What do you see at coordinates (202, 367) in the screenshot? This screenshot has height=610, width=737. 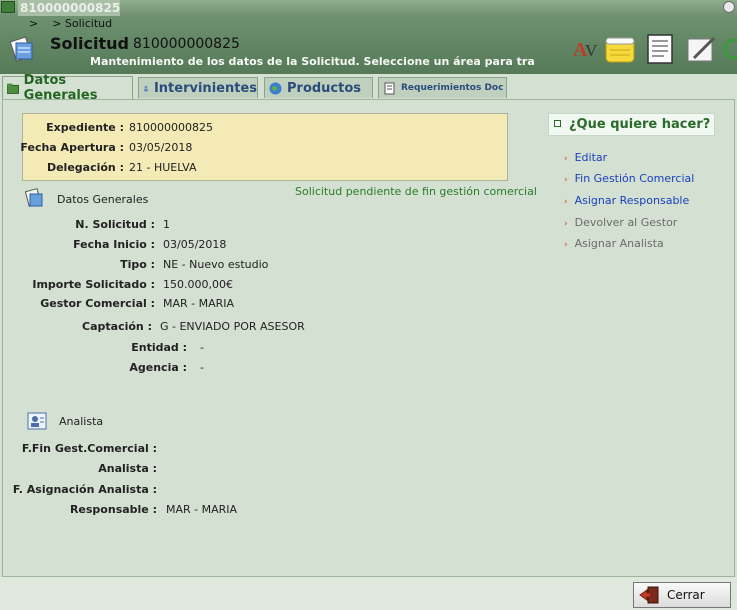 I see `agencia-value: -` at bounding box center [202, 367].